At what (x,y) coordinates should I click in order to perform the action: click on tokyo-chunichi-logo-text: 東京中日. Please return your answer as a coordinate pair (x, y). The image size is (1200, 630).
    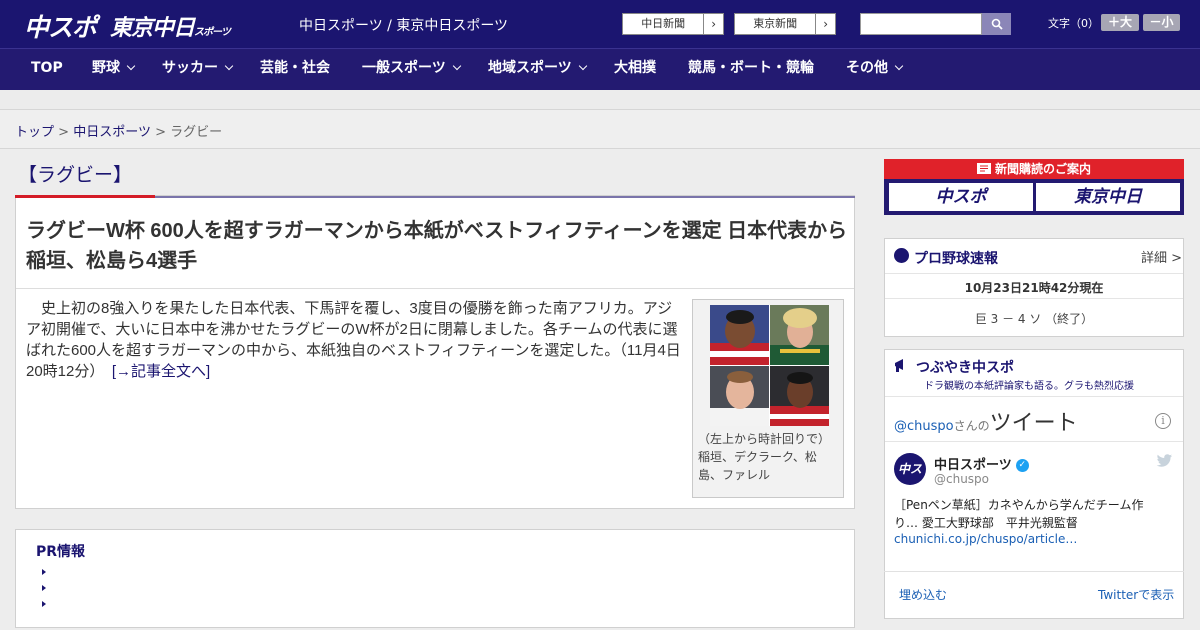
    Looking at the image, I should click on (152, 28).